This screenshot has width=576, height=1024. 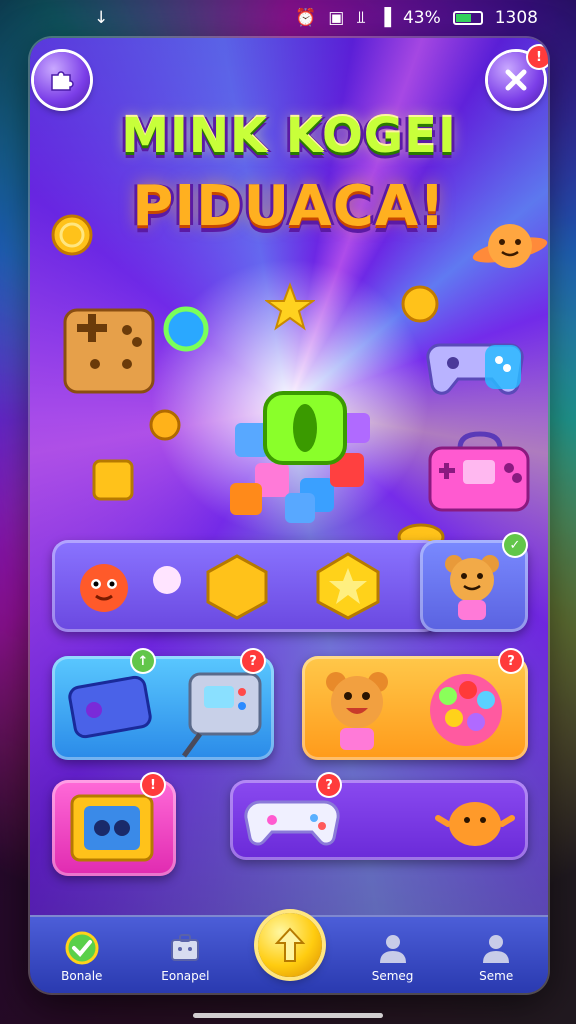 I want to click on battery-percent: 43%, so click(x=421, y=18).